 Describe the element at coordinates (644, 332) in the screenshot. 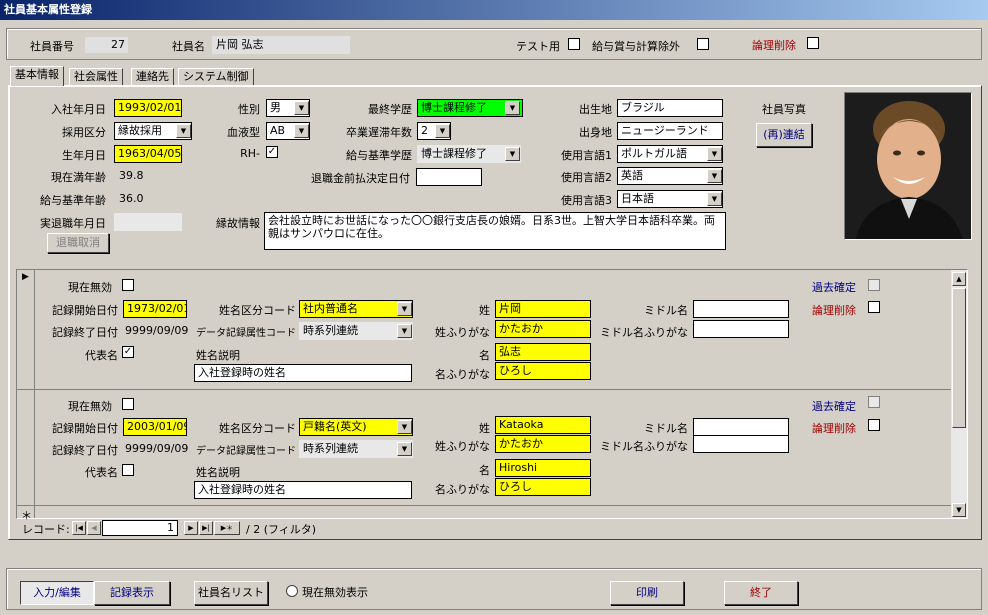

I see `mid-kana-label: ミドル名ふりがな` at that location.